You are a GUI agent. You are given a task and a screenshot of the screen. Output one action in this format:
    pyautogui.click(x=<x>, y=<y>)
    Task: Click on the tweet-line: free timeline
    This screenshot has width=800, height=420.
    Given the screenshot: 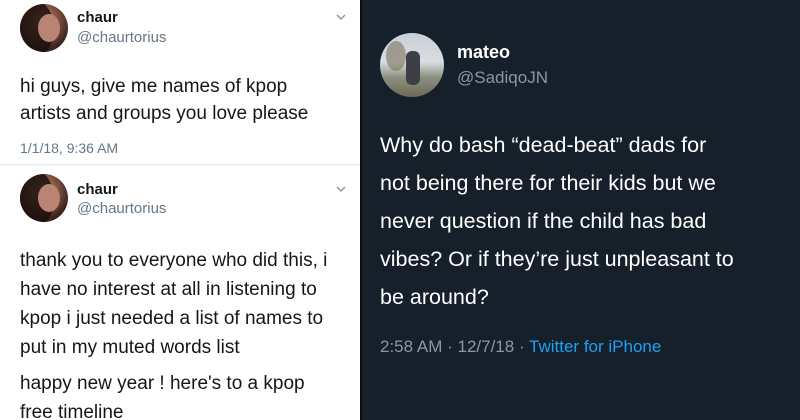 What is the action you would take?
    pyautogui.click(x=72, y=411)
    